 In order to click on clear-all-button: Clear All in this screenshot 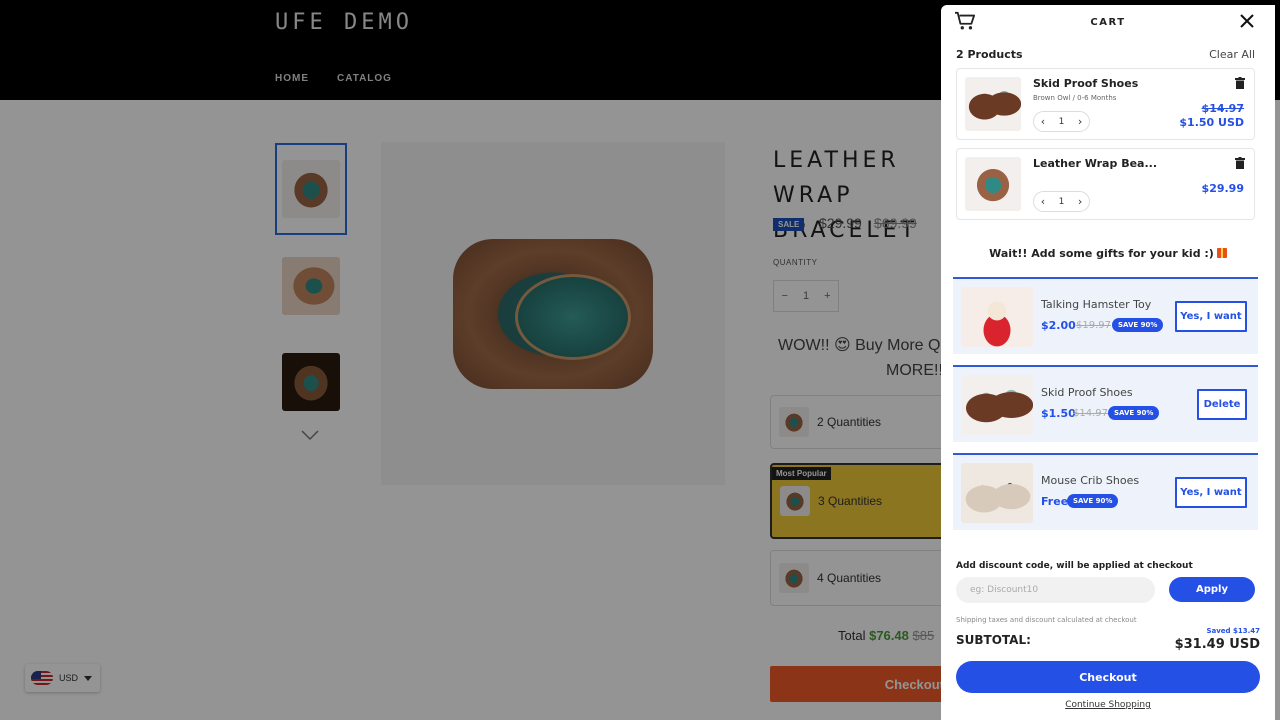, I will do `click(1232, 54)`.